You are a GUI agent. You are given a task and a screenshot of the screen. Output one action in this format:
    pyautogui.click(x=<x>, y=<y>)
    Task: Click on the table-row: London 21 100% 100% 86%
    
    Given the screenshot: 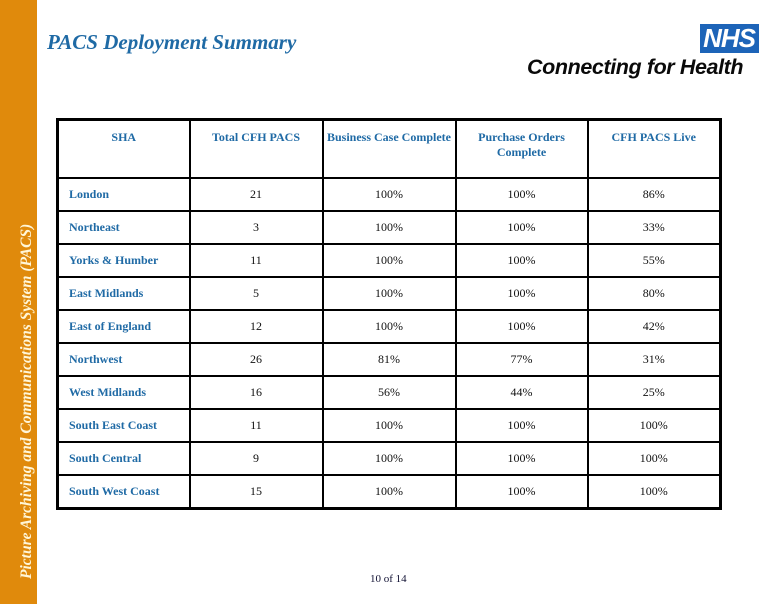 What is the action you would take?
    pyautogui.click(x=389, y=194)
    